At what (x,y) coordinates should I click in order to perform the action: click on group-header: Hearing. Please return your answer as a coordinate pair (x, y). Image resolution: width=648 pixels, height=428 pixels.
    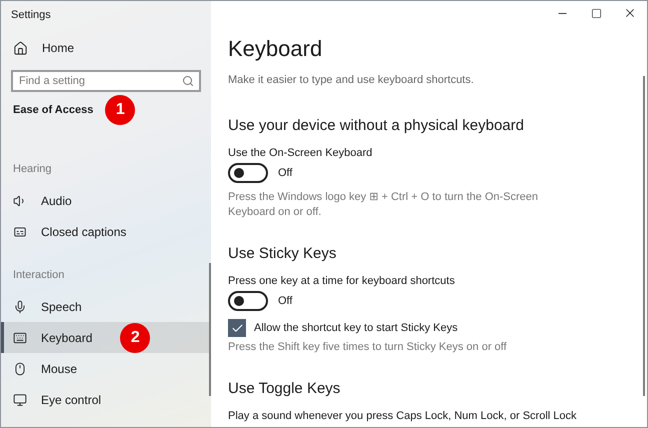
    Looking at the image, I should click on (32, 169).